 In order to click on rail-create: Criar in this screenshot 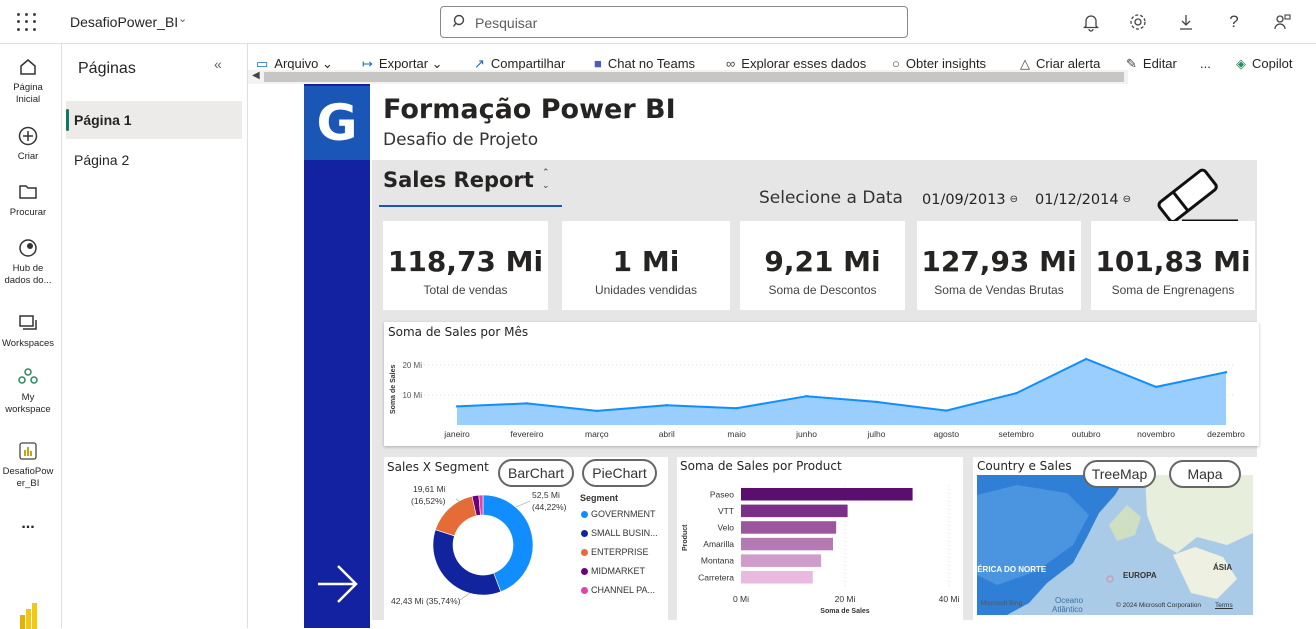, I will do `click(28, 144)`.